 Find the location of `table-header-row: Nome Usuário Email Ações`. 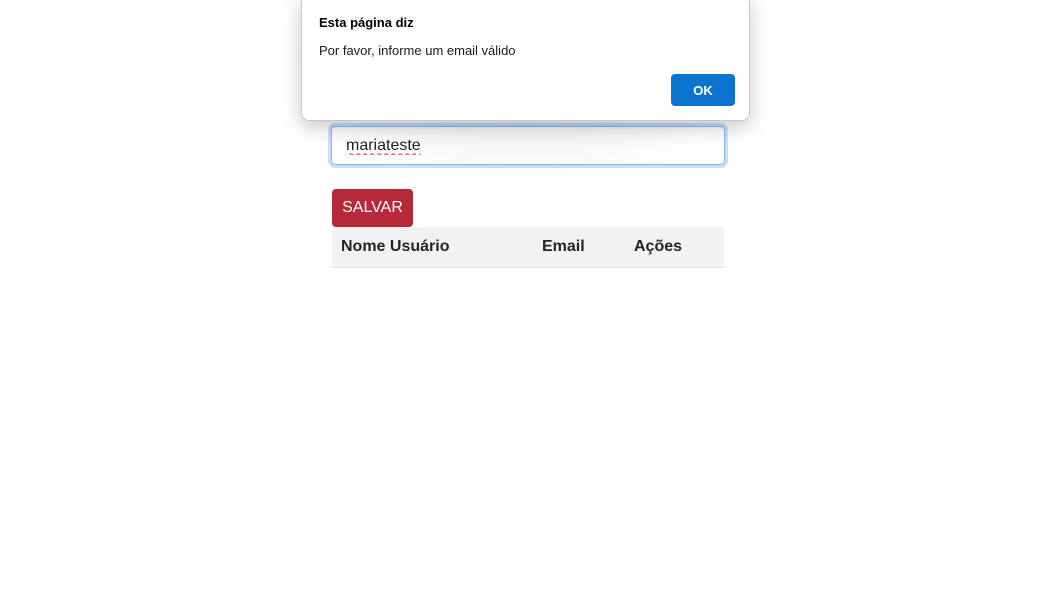

table-header-row: Nome Usuário Email Ações is located at coordinates (528, 247).